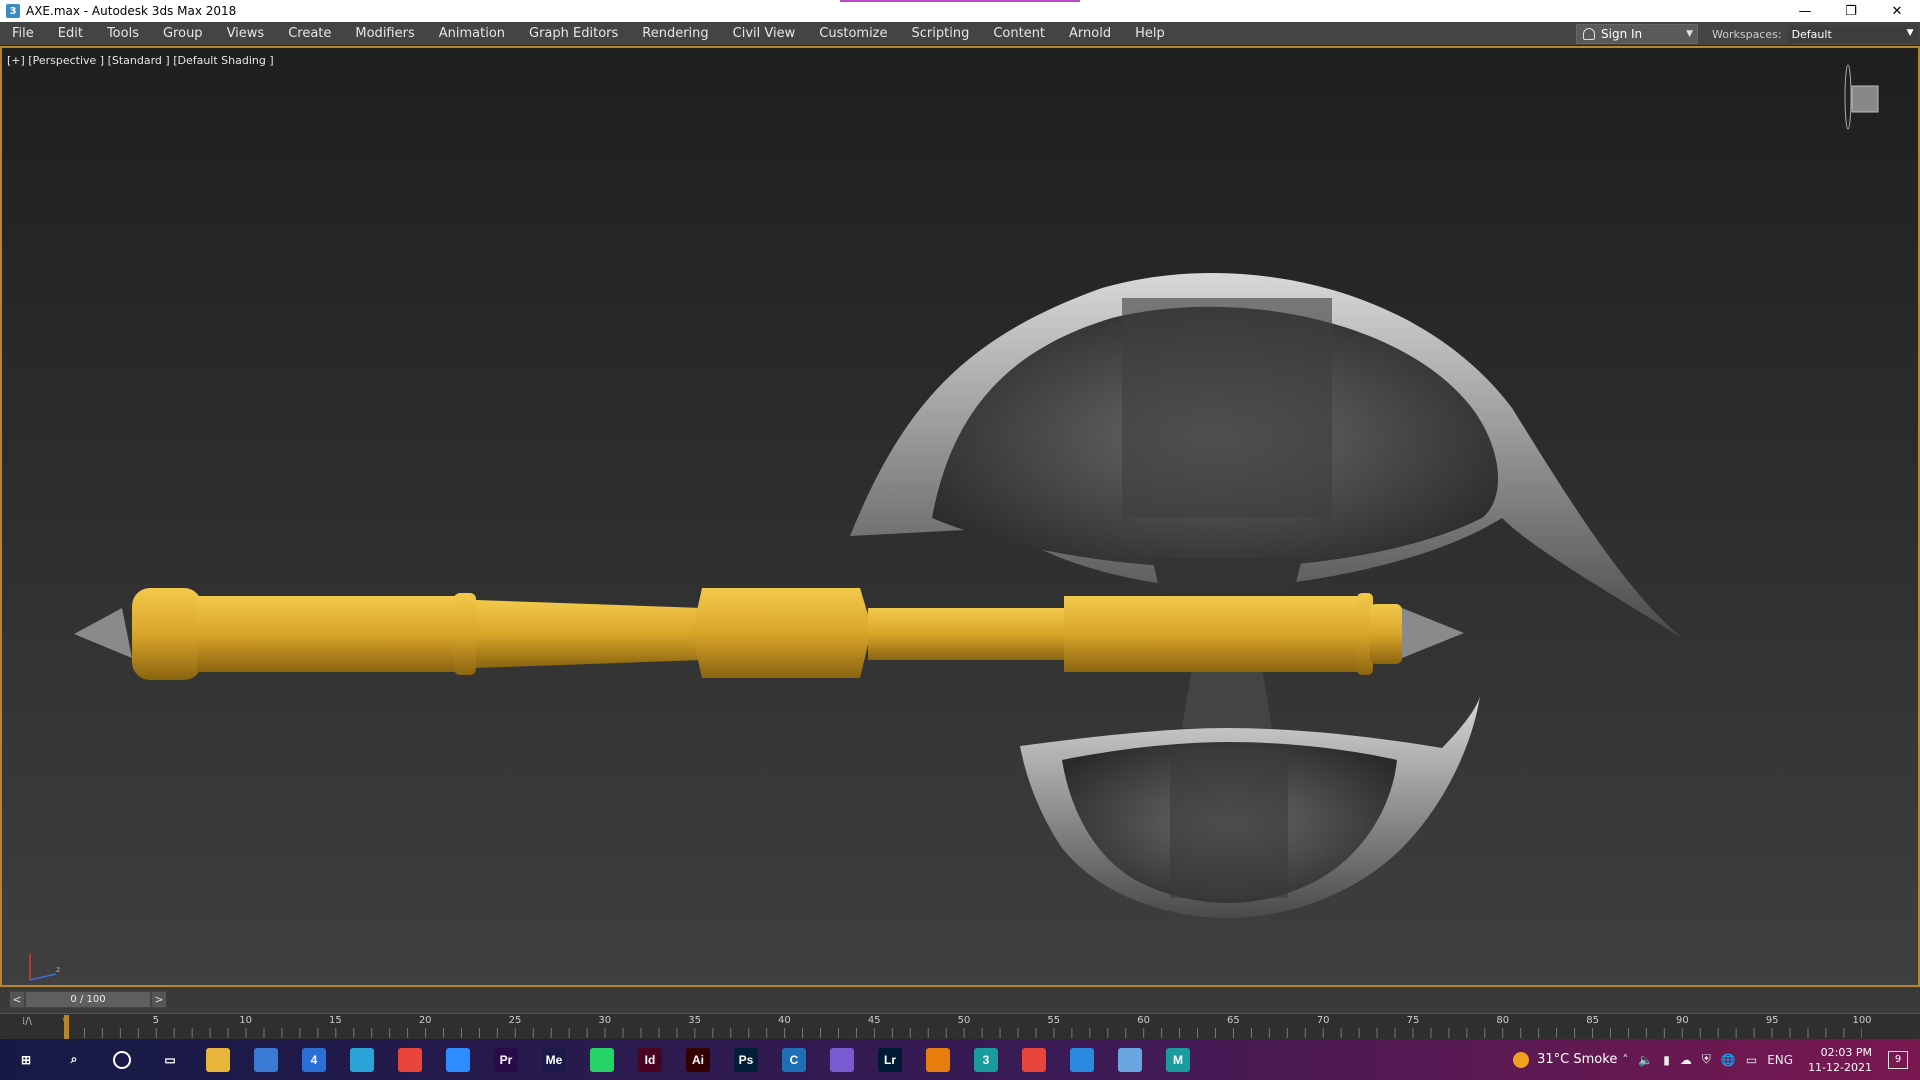  I want to click on menu-customize: Customize, so click(853, 34).